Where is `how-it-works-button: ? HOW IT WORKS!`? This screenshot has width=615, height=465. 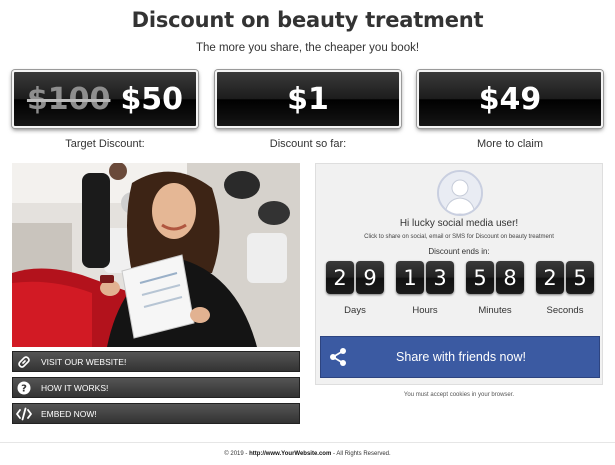
how-it-works-button: ? HOW IT WORKS! is located at coordinates (156, 387).